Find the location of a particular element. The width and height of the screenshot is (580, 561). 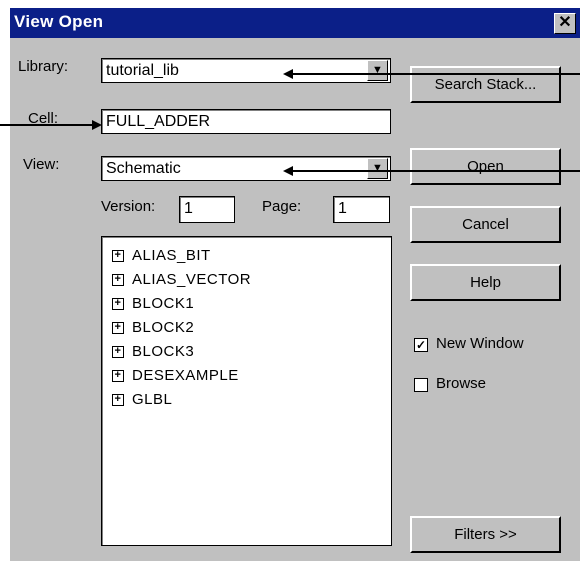

view-value: Schematic is located at coordinates (143, 168).